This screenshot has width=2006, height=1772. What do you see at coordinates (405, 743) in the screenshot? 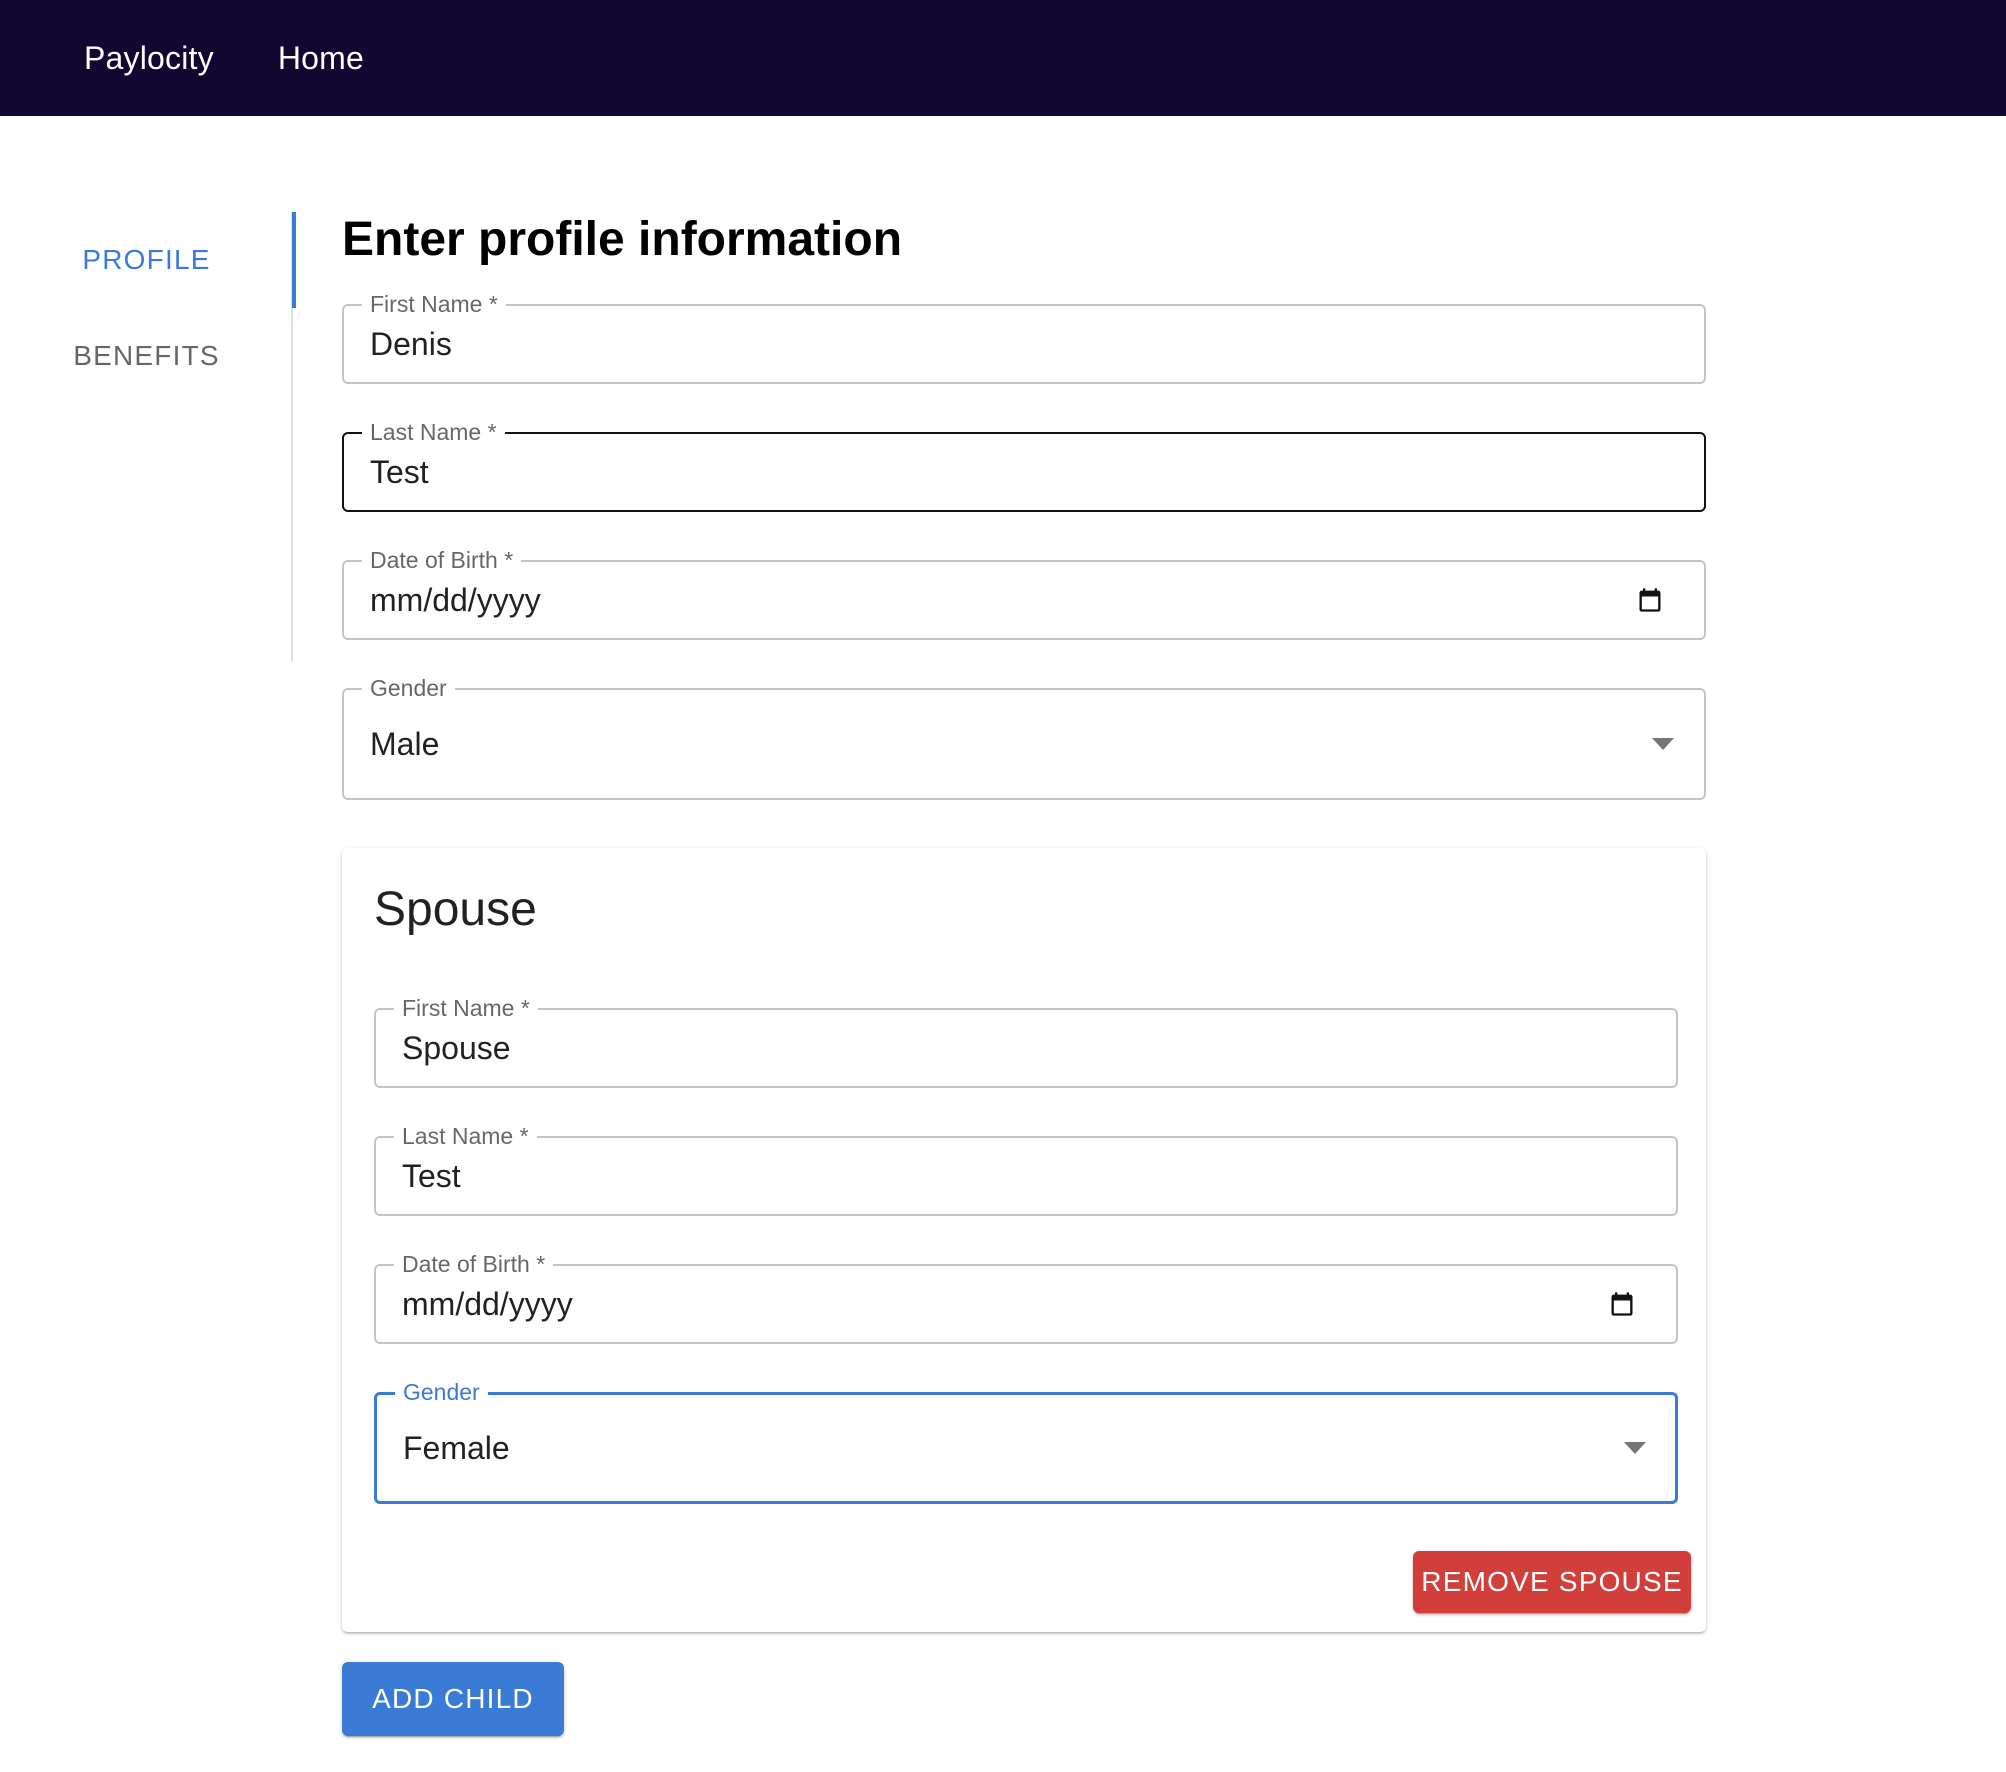
I see `gender-value: Male` at bounding box center [405, 743].